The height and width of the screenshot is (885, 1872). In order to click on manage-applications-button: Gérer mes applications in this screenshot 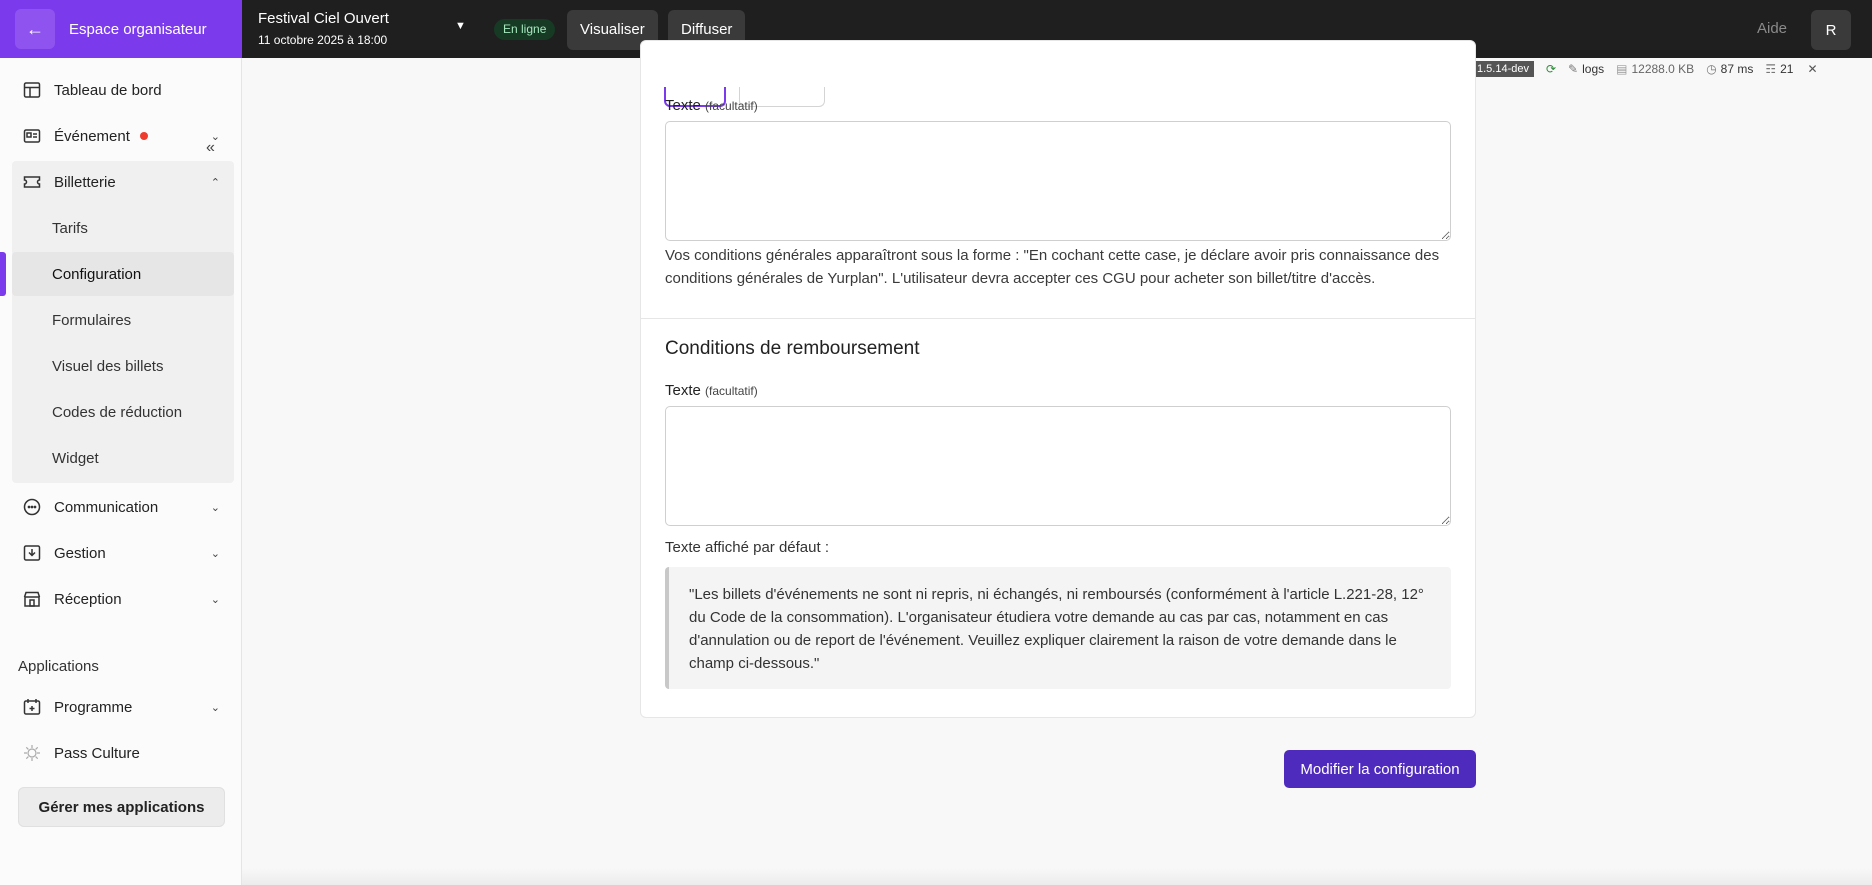, I will do `click(121, 807)`.